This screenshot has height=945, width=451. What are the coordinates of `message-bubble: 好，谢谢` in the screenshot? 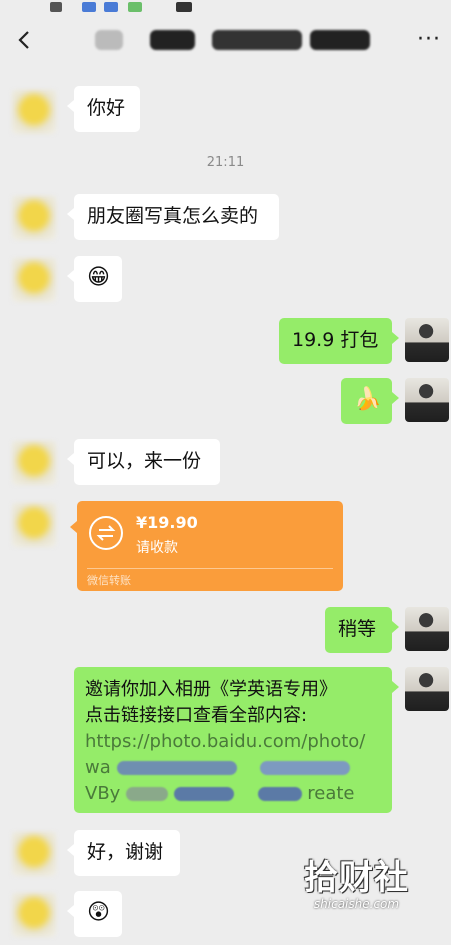 It's located at (123, 853).